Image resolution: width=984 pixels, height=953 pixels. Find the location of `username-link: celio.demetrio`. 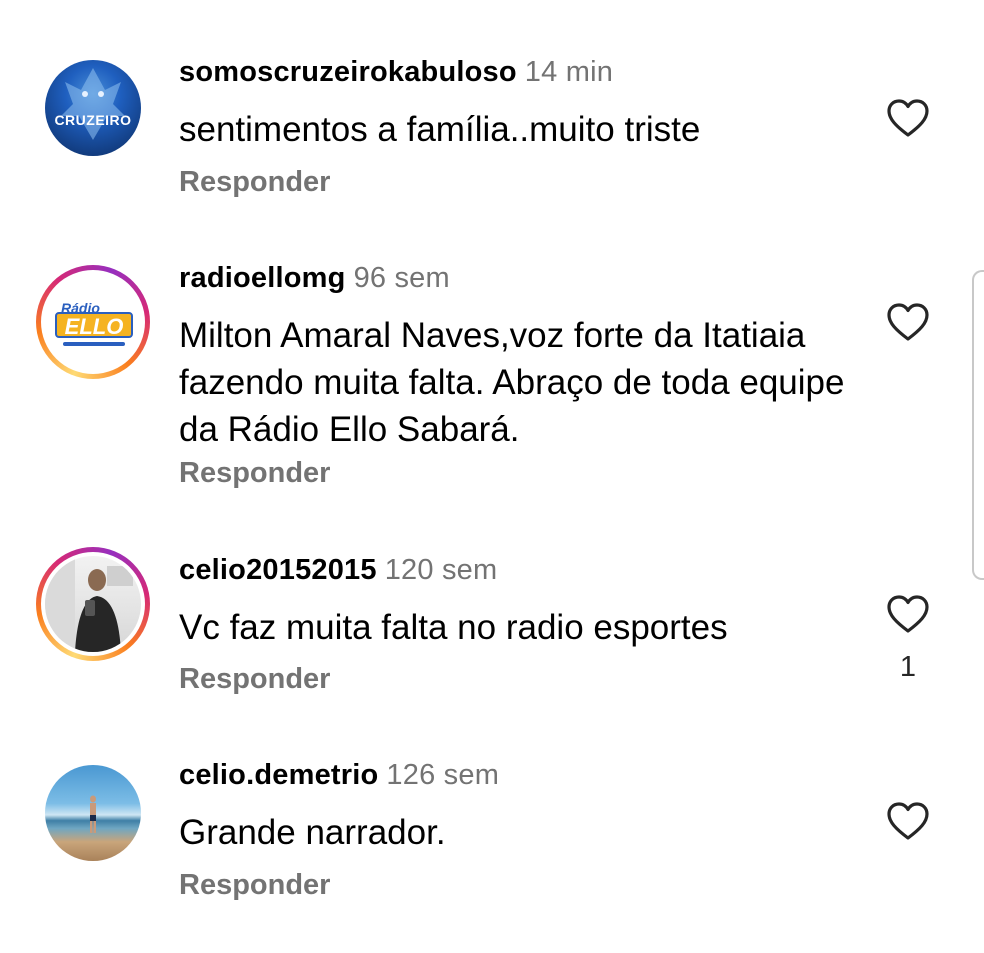

username-link: celio.demetrio is located at coordinates (278, 775).